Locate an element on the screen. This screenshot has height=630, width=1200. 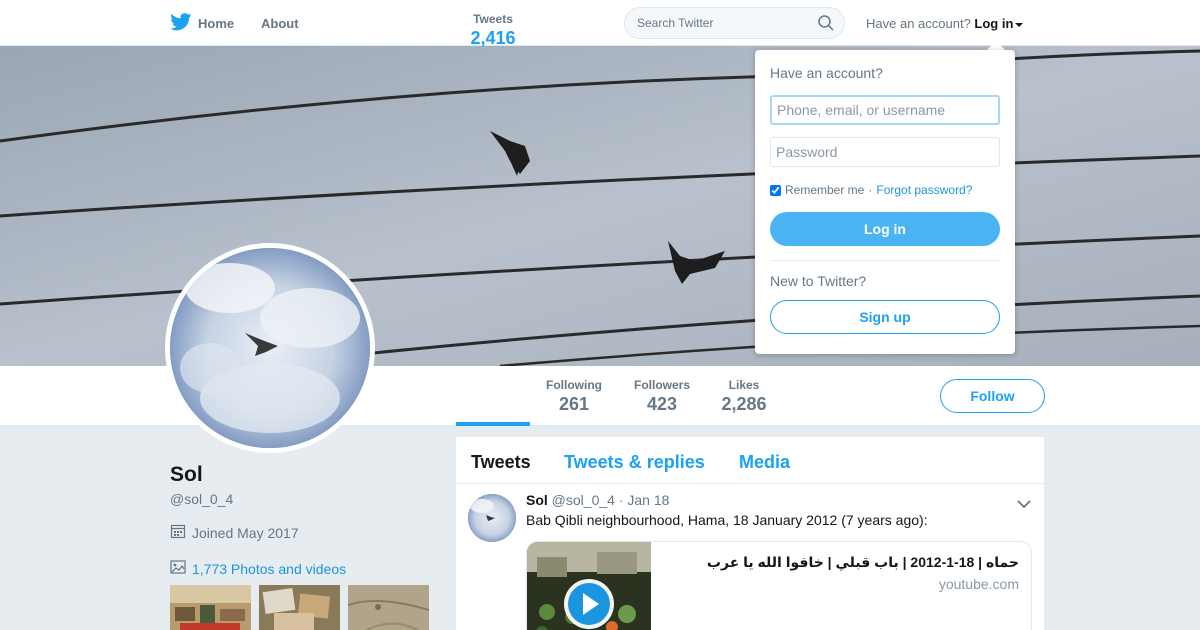
stat-following: Following 261 is located at coordinates (574, 396).